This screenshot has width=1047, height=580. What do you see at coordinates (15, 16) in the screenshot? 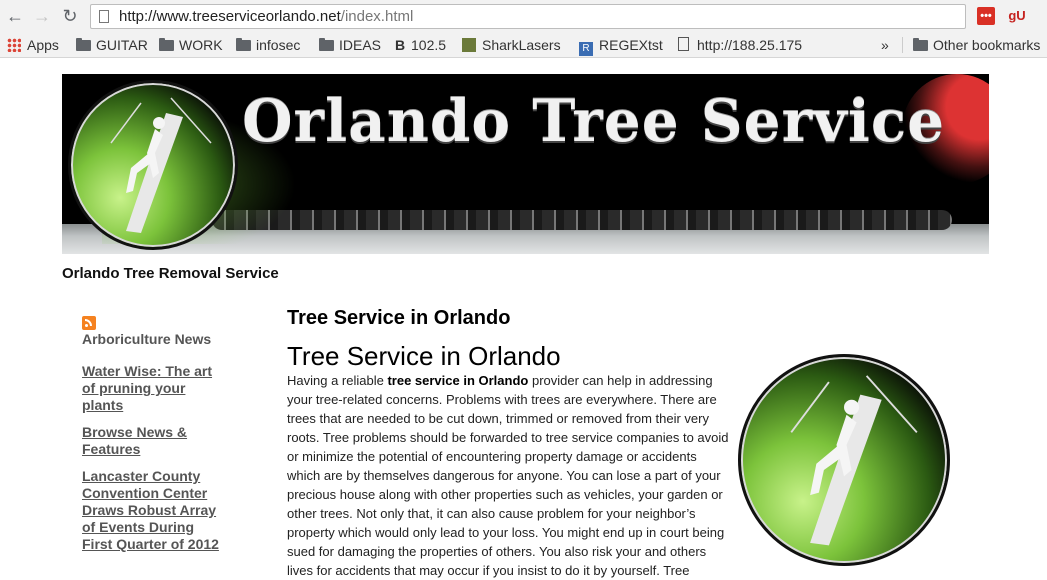
I see `back-arrow-icon: ←` at bounding box center [15, 16].